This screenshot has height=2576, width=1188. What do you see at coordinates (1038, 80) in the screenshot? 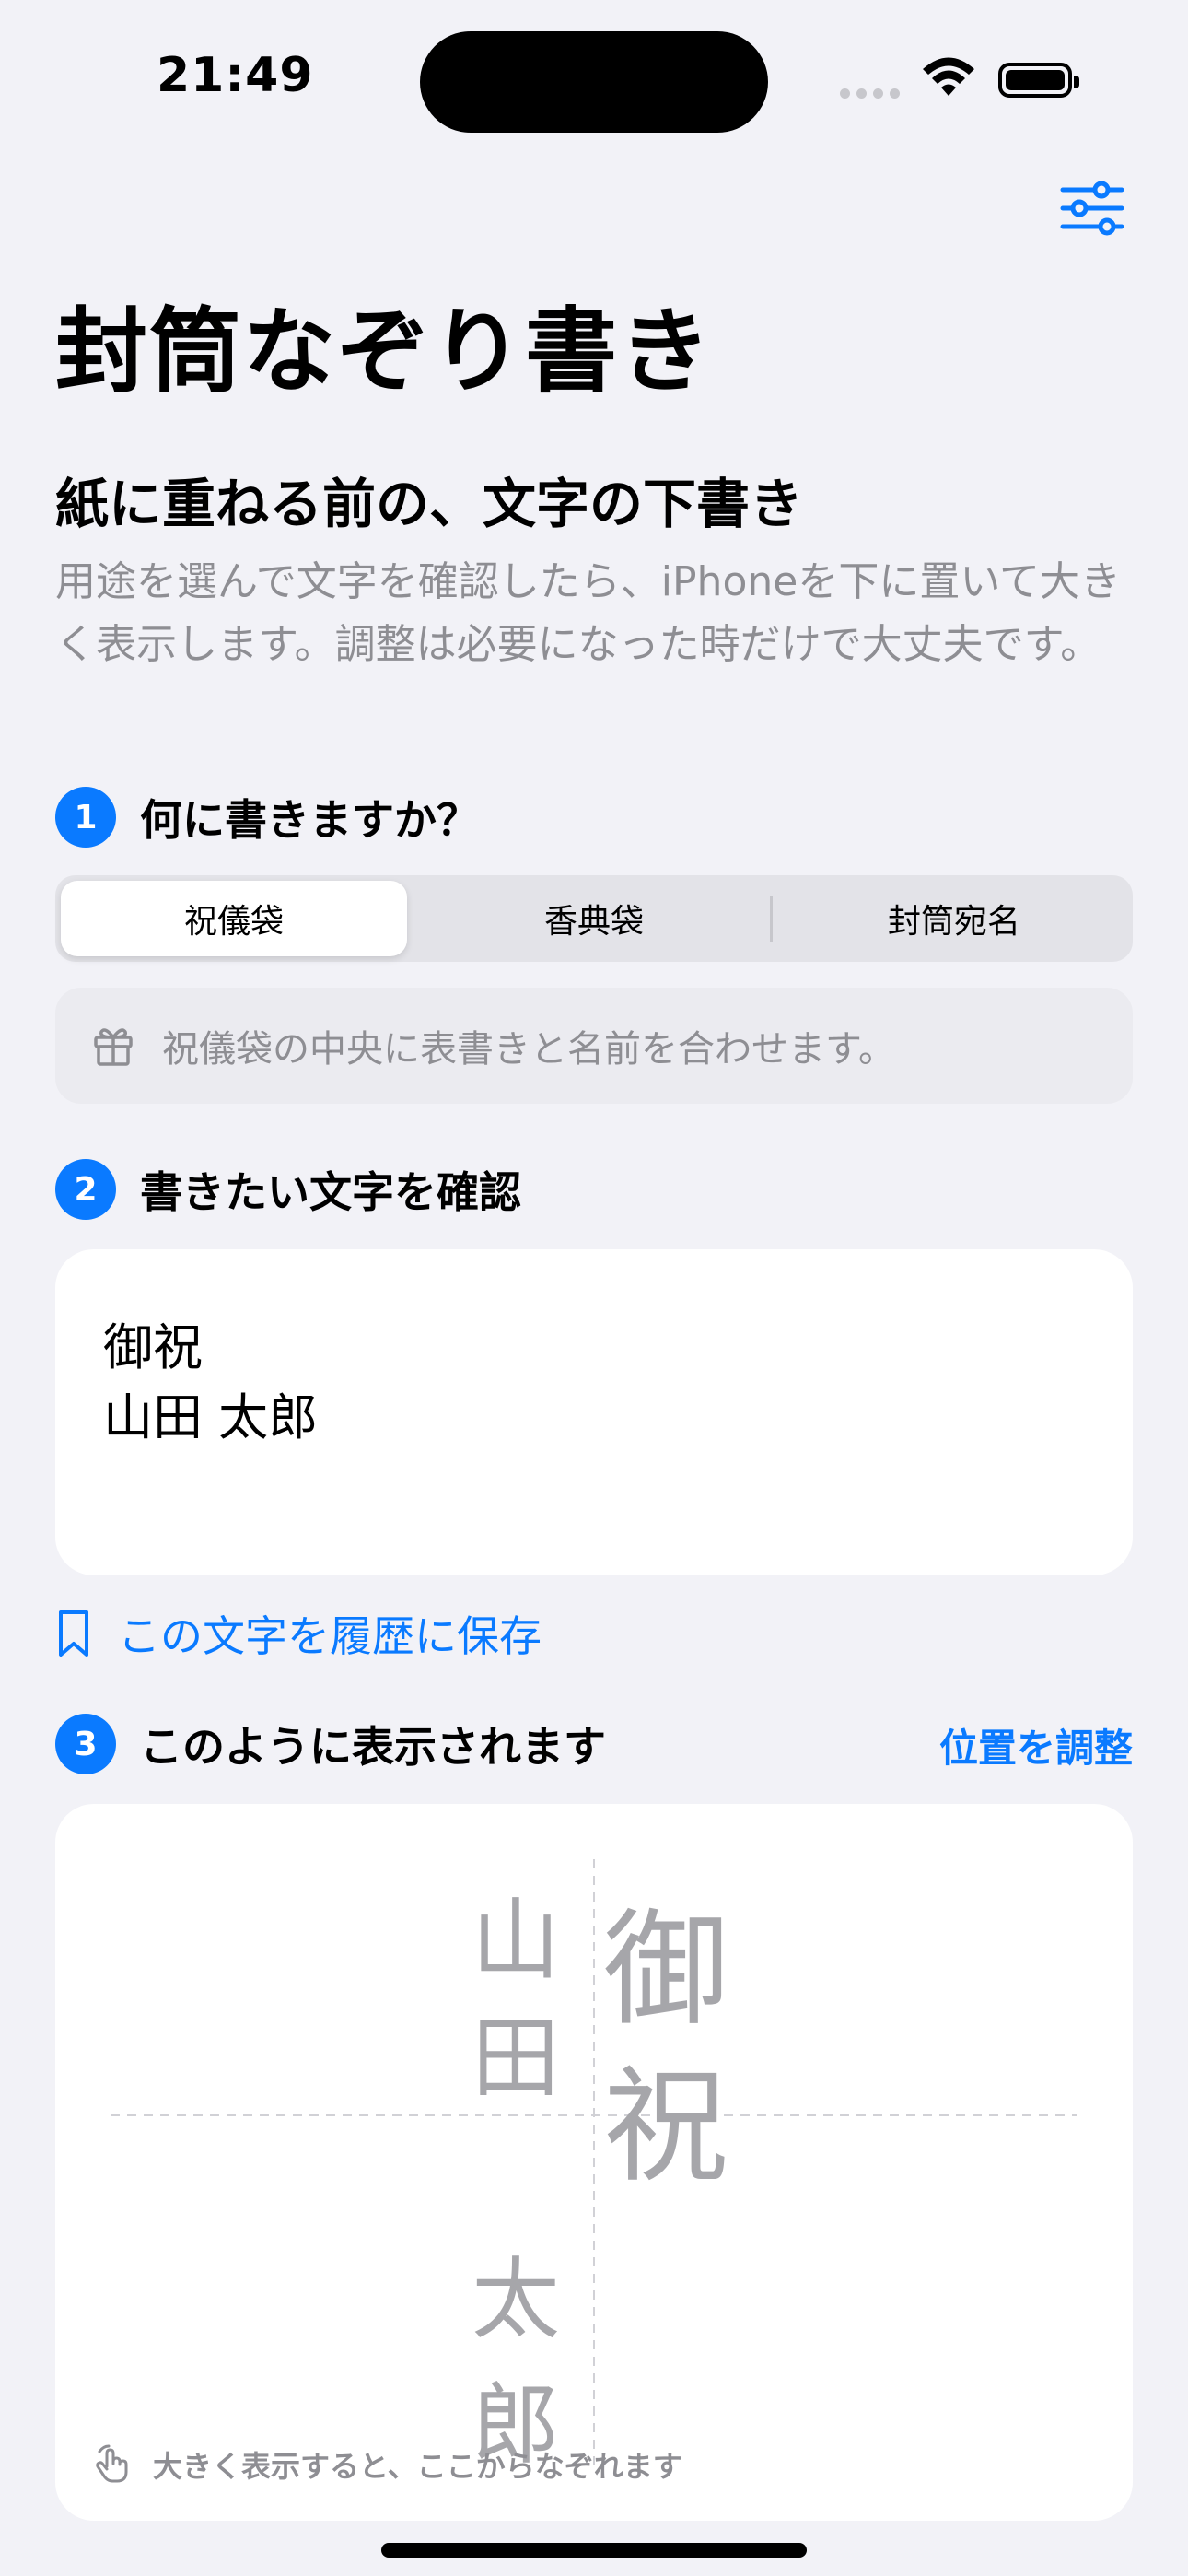
I see `battery-icon` at bounding box center [1038, 80].